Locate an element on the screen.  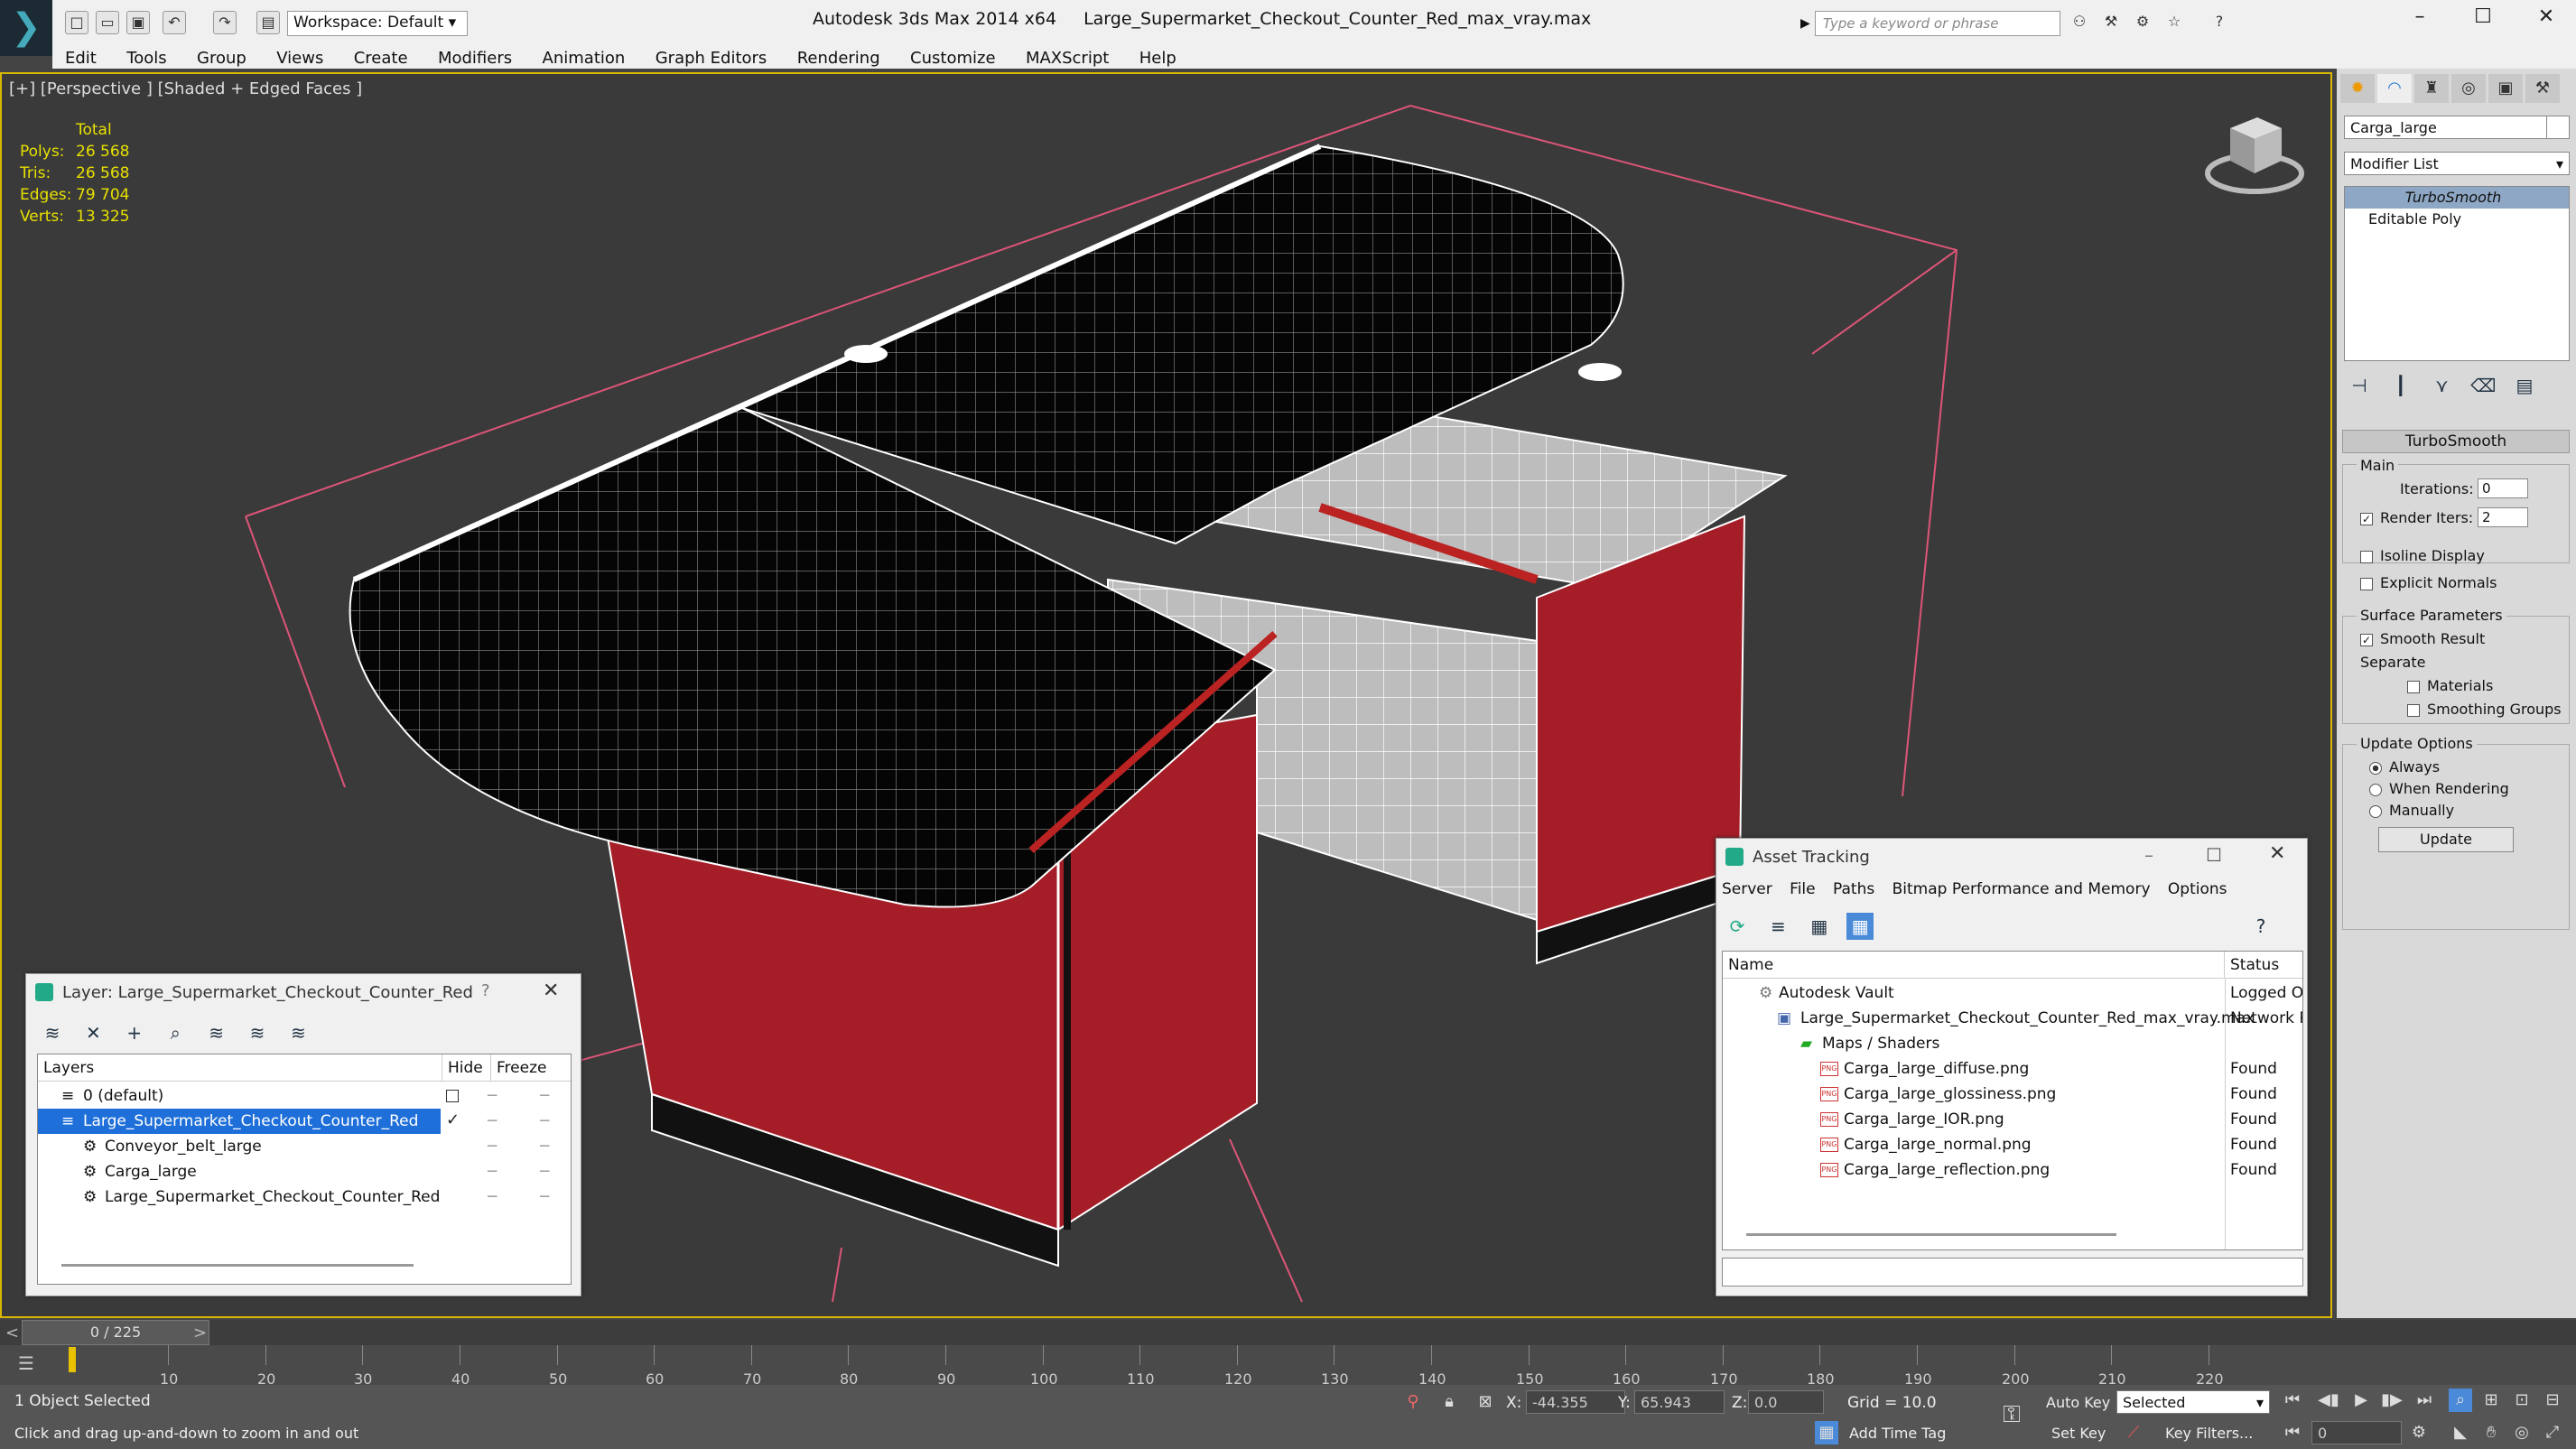
viewcube-icon is located at coordinates (2254, 155).